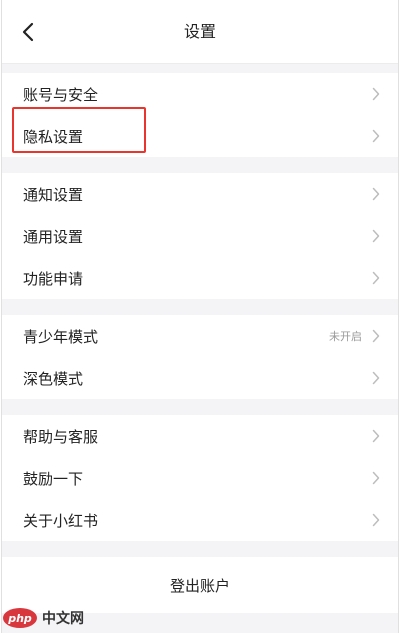  I want to click on page-title: 设置, so click(199, 31).